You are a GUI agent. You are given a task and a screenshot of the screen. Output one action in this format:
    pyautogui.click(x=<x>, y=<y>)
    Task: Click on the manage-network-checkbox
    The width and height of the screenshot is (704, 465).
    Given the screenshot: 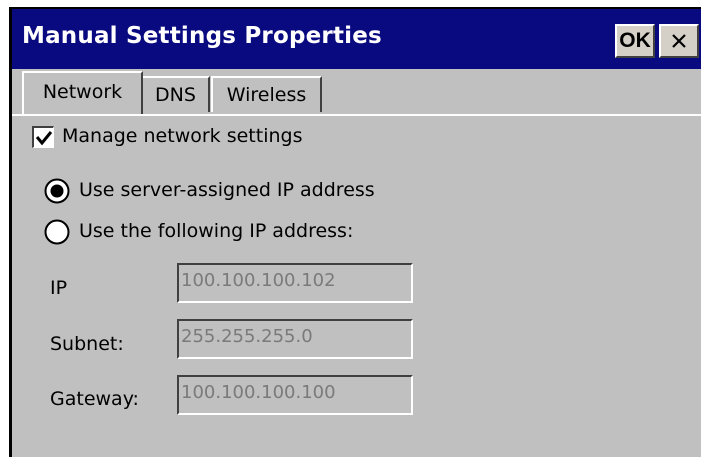 What is the action you would take?
    pyautogui.click(x=43, y=137)
    